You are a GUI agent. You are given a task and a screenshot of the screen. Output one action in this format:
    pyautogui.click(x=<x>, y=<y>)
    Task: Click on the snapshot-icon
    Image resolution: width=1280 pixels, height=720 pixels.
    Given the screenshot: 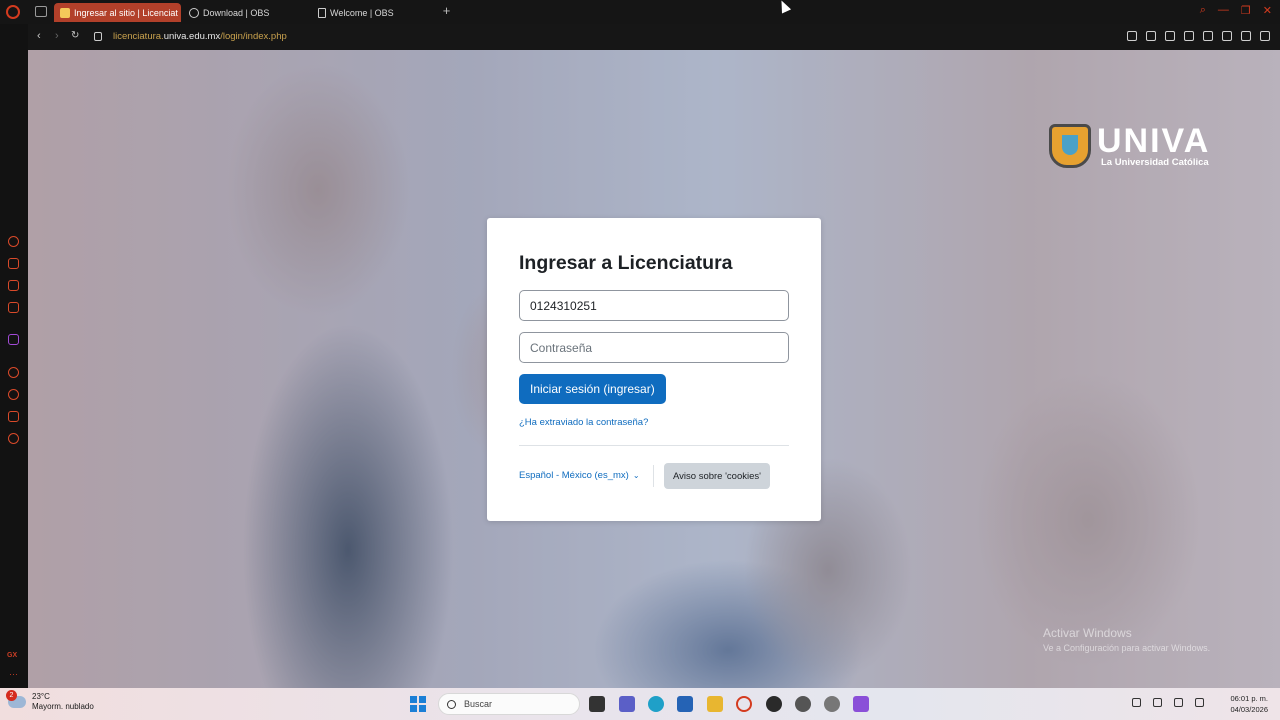 What is the action you would take?
    pyautogui.click(x=1151, y=36)
    